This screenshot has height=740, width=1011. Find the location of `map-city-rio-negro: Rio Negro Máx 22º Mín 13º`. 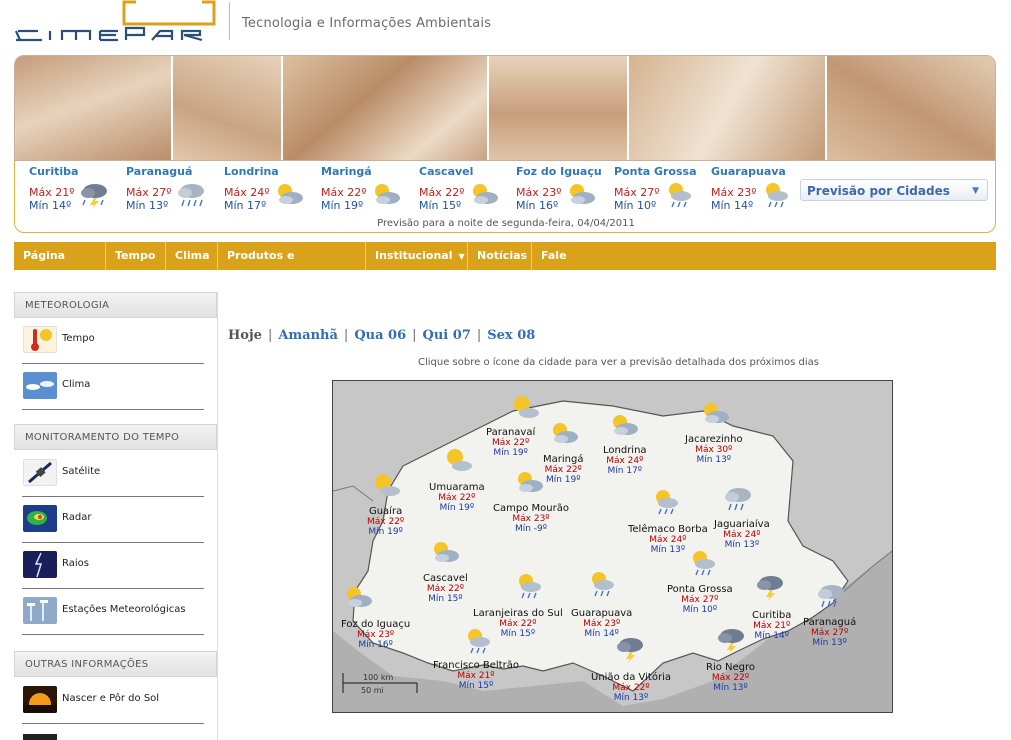

map-city-rio-negro: Rio Negro Máx 22º Mín 13º is located at coordinates (730, 678).